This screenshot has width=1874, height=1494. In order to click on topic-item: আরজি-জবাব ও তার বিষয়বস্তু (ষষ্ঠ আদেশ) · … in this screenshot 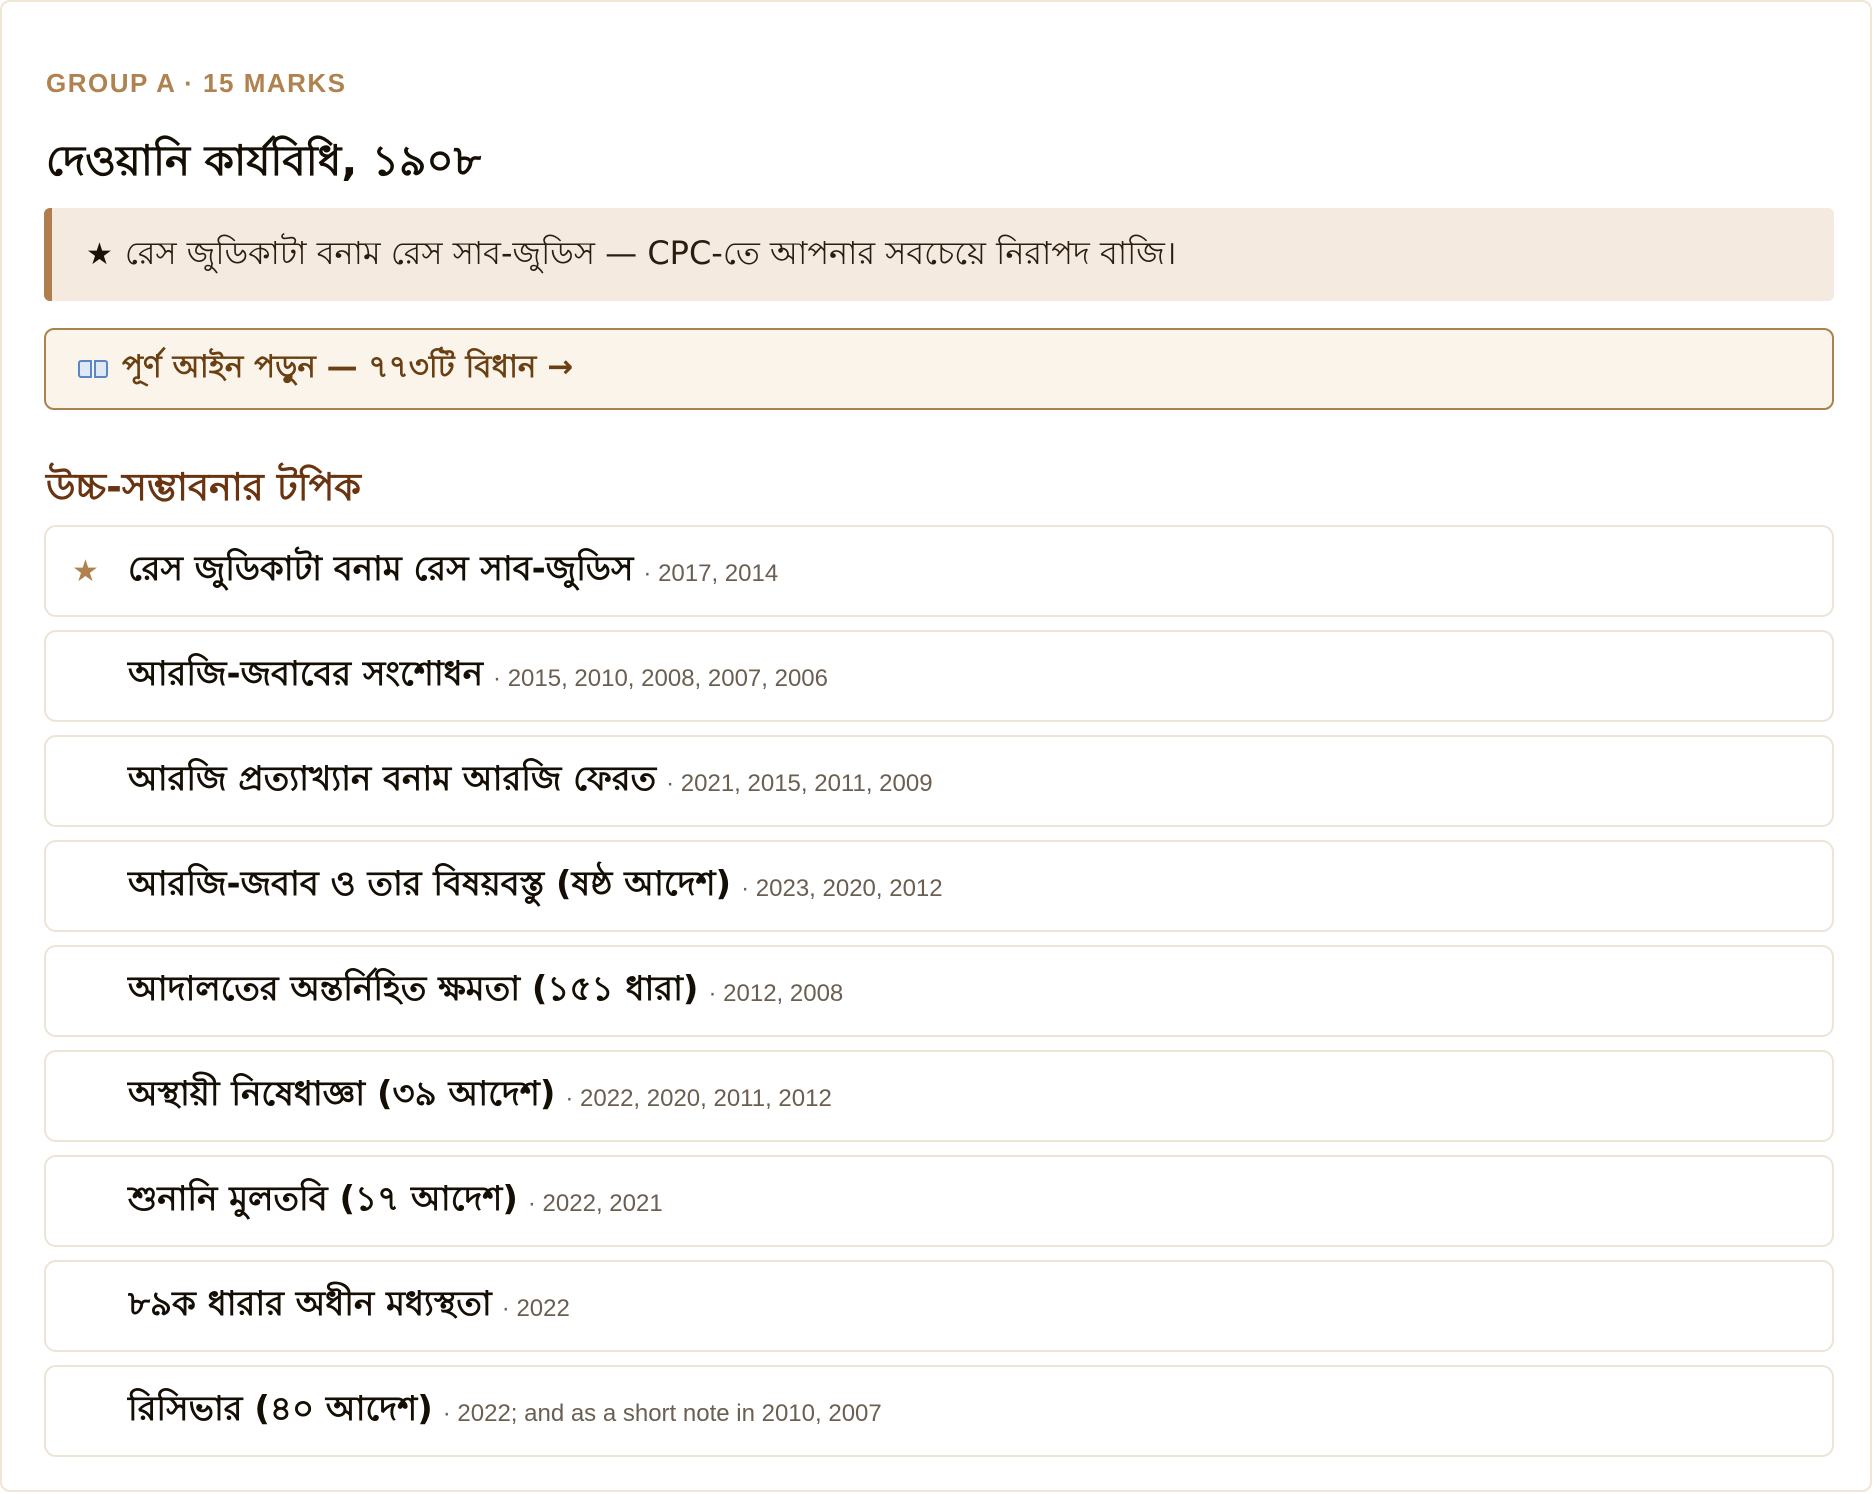, I will do `click(939, 886)`.